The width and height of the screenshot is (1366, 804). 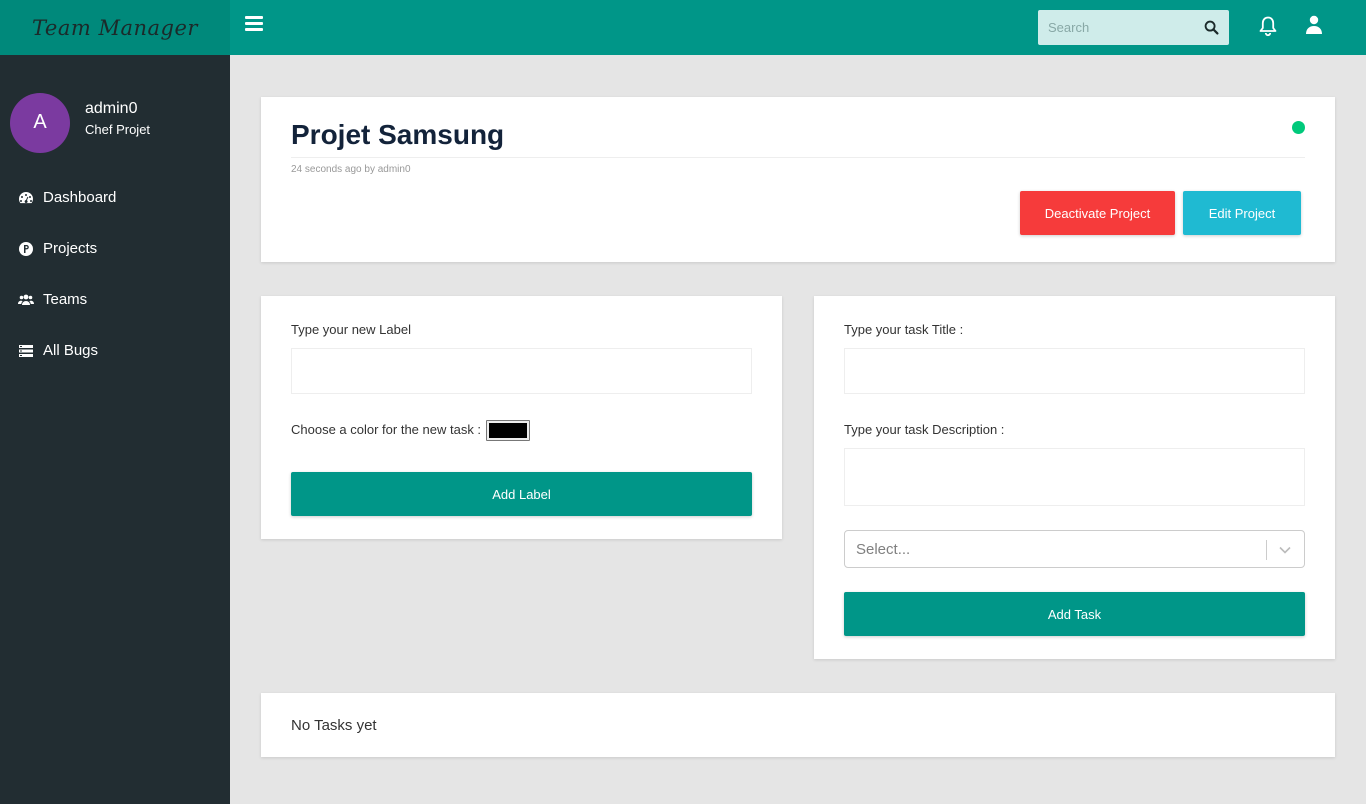 I want to click on label-color-row: Choose a color for the new task :, so click(x=410, y=430).